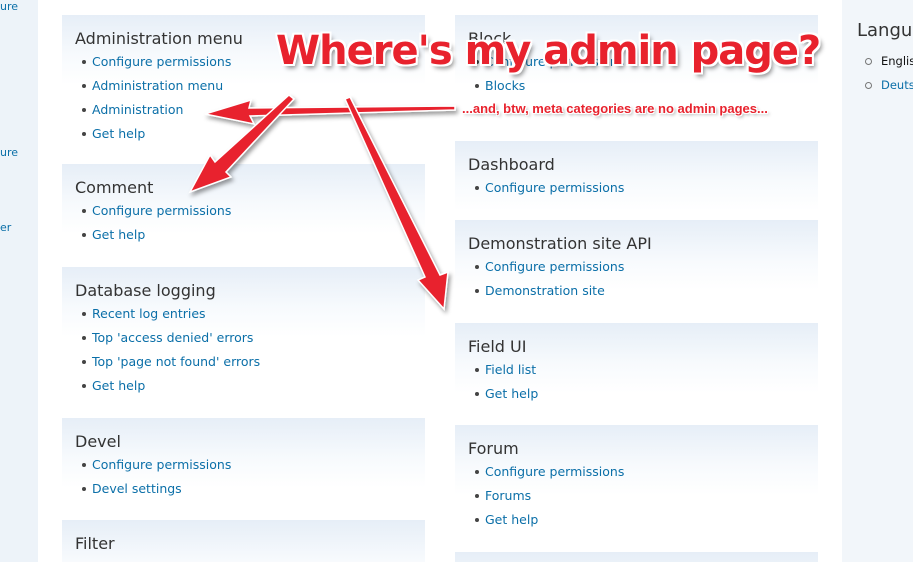 The width and height of the screenshot is (913, 562). I want to click on panel-link: Top 'page not found' errors, so click(176, 361).